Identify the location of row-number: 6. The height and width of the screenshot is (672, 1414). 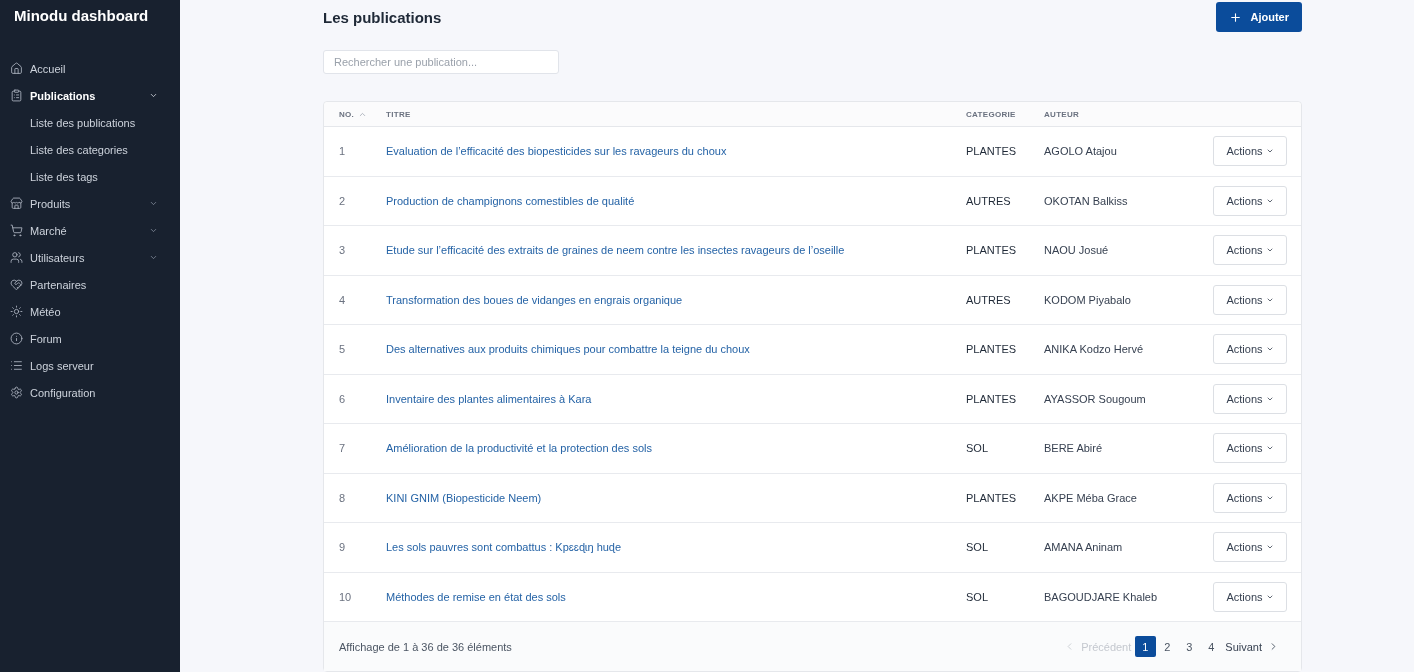
(342, 398).